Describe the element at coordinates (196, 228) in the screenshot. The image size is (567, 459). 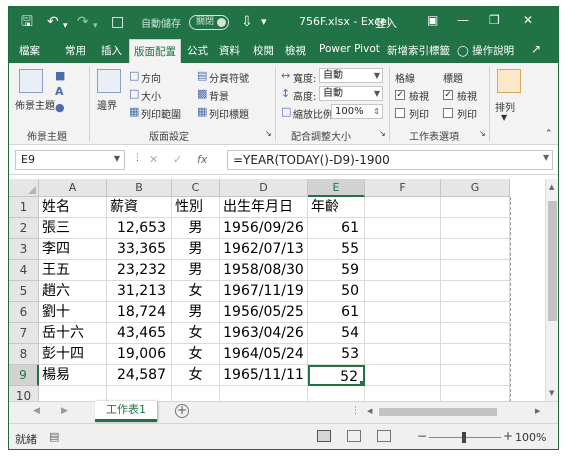
I see `cell-c2: 男` at that location.